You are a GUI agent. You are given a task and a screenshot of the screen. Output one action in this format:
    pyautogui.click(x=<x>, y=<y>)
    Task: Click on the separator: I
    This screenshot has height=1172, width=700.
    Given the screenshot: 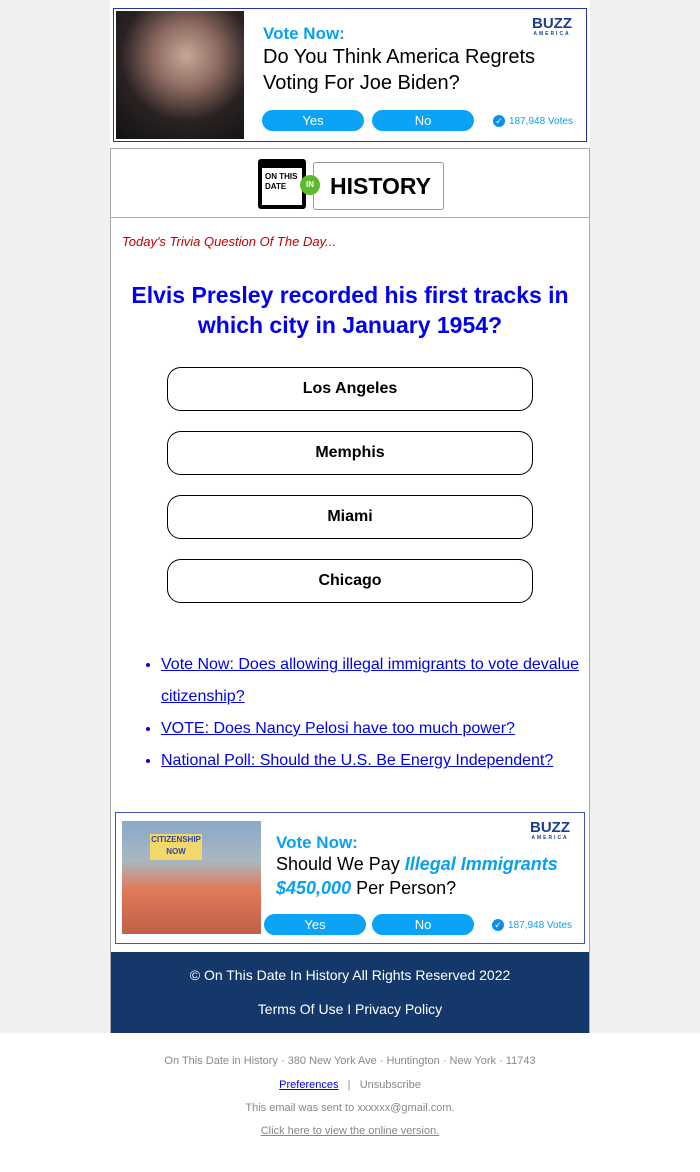 What is the action you would take?
    pyautogui.click(x=349, y=1009)
    